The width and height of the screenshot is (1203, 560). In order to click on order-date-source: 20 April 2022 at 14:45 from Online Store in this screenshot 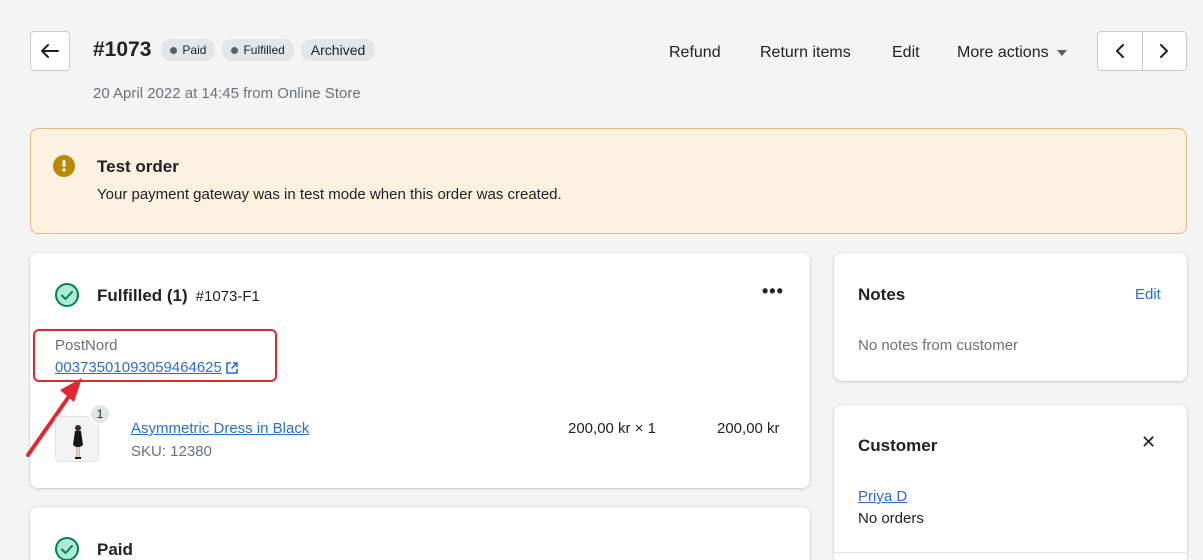, I will do `click(227, 93)`.